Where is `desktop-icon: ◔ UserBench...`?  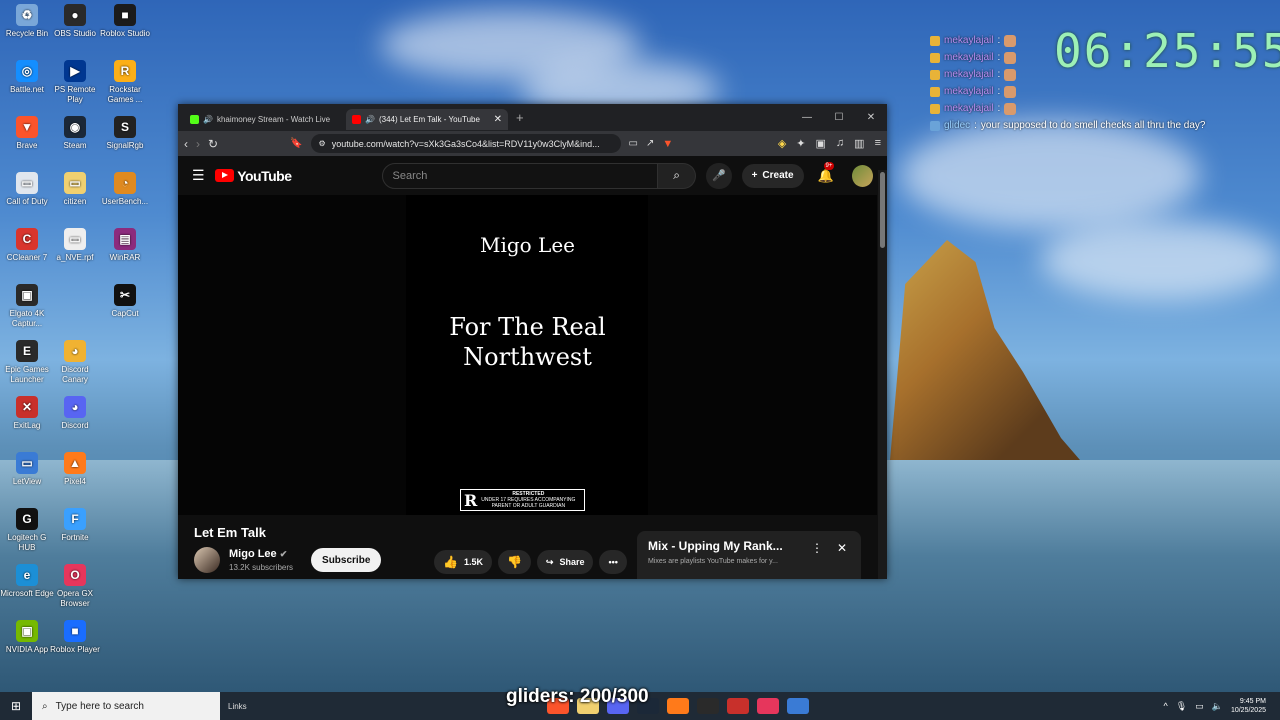 desktop-icon: ◔ UserBench... is located at coordinates (125, 189).